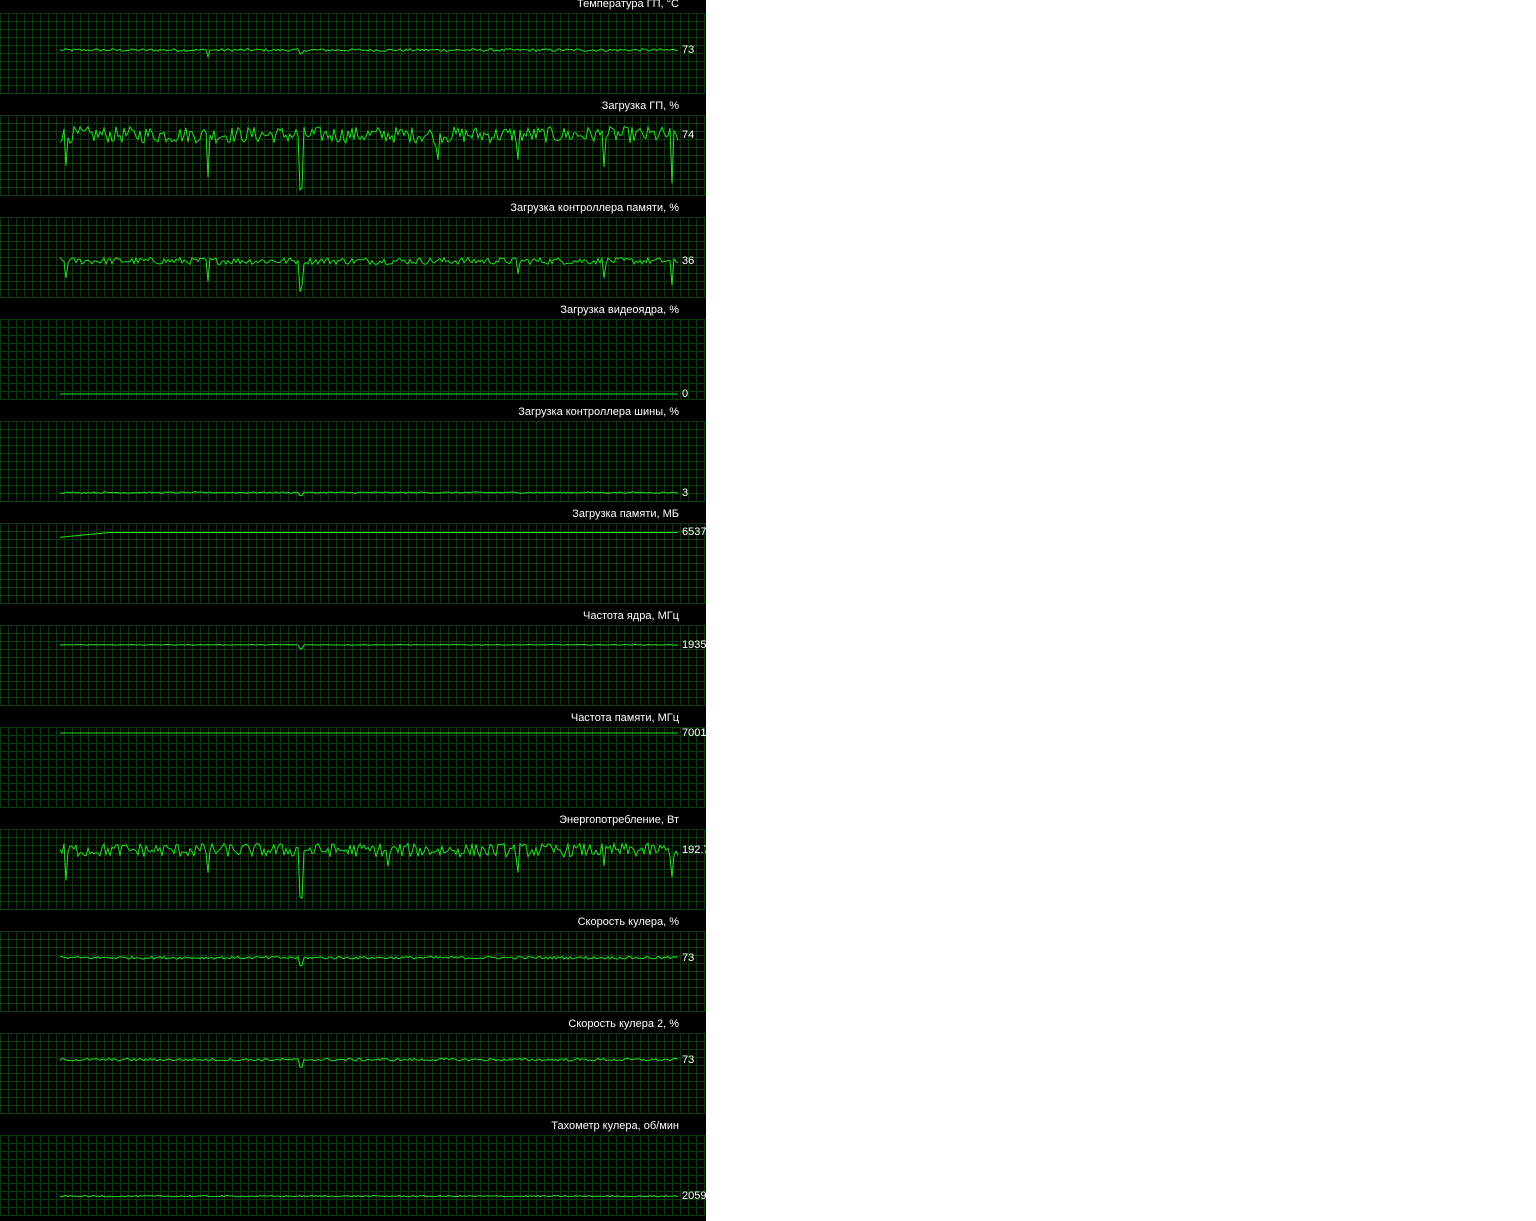 The image size is (1536, 1221). Describe the element at coordinates (615, 1126) in the screenshot. I see `graph-title: Тахометр кулера, об/мин` at that location.